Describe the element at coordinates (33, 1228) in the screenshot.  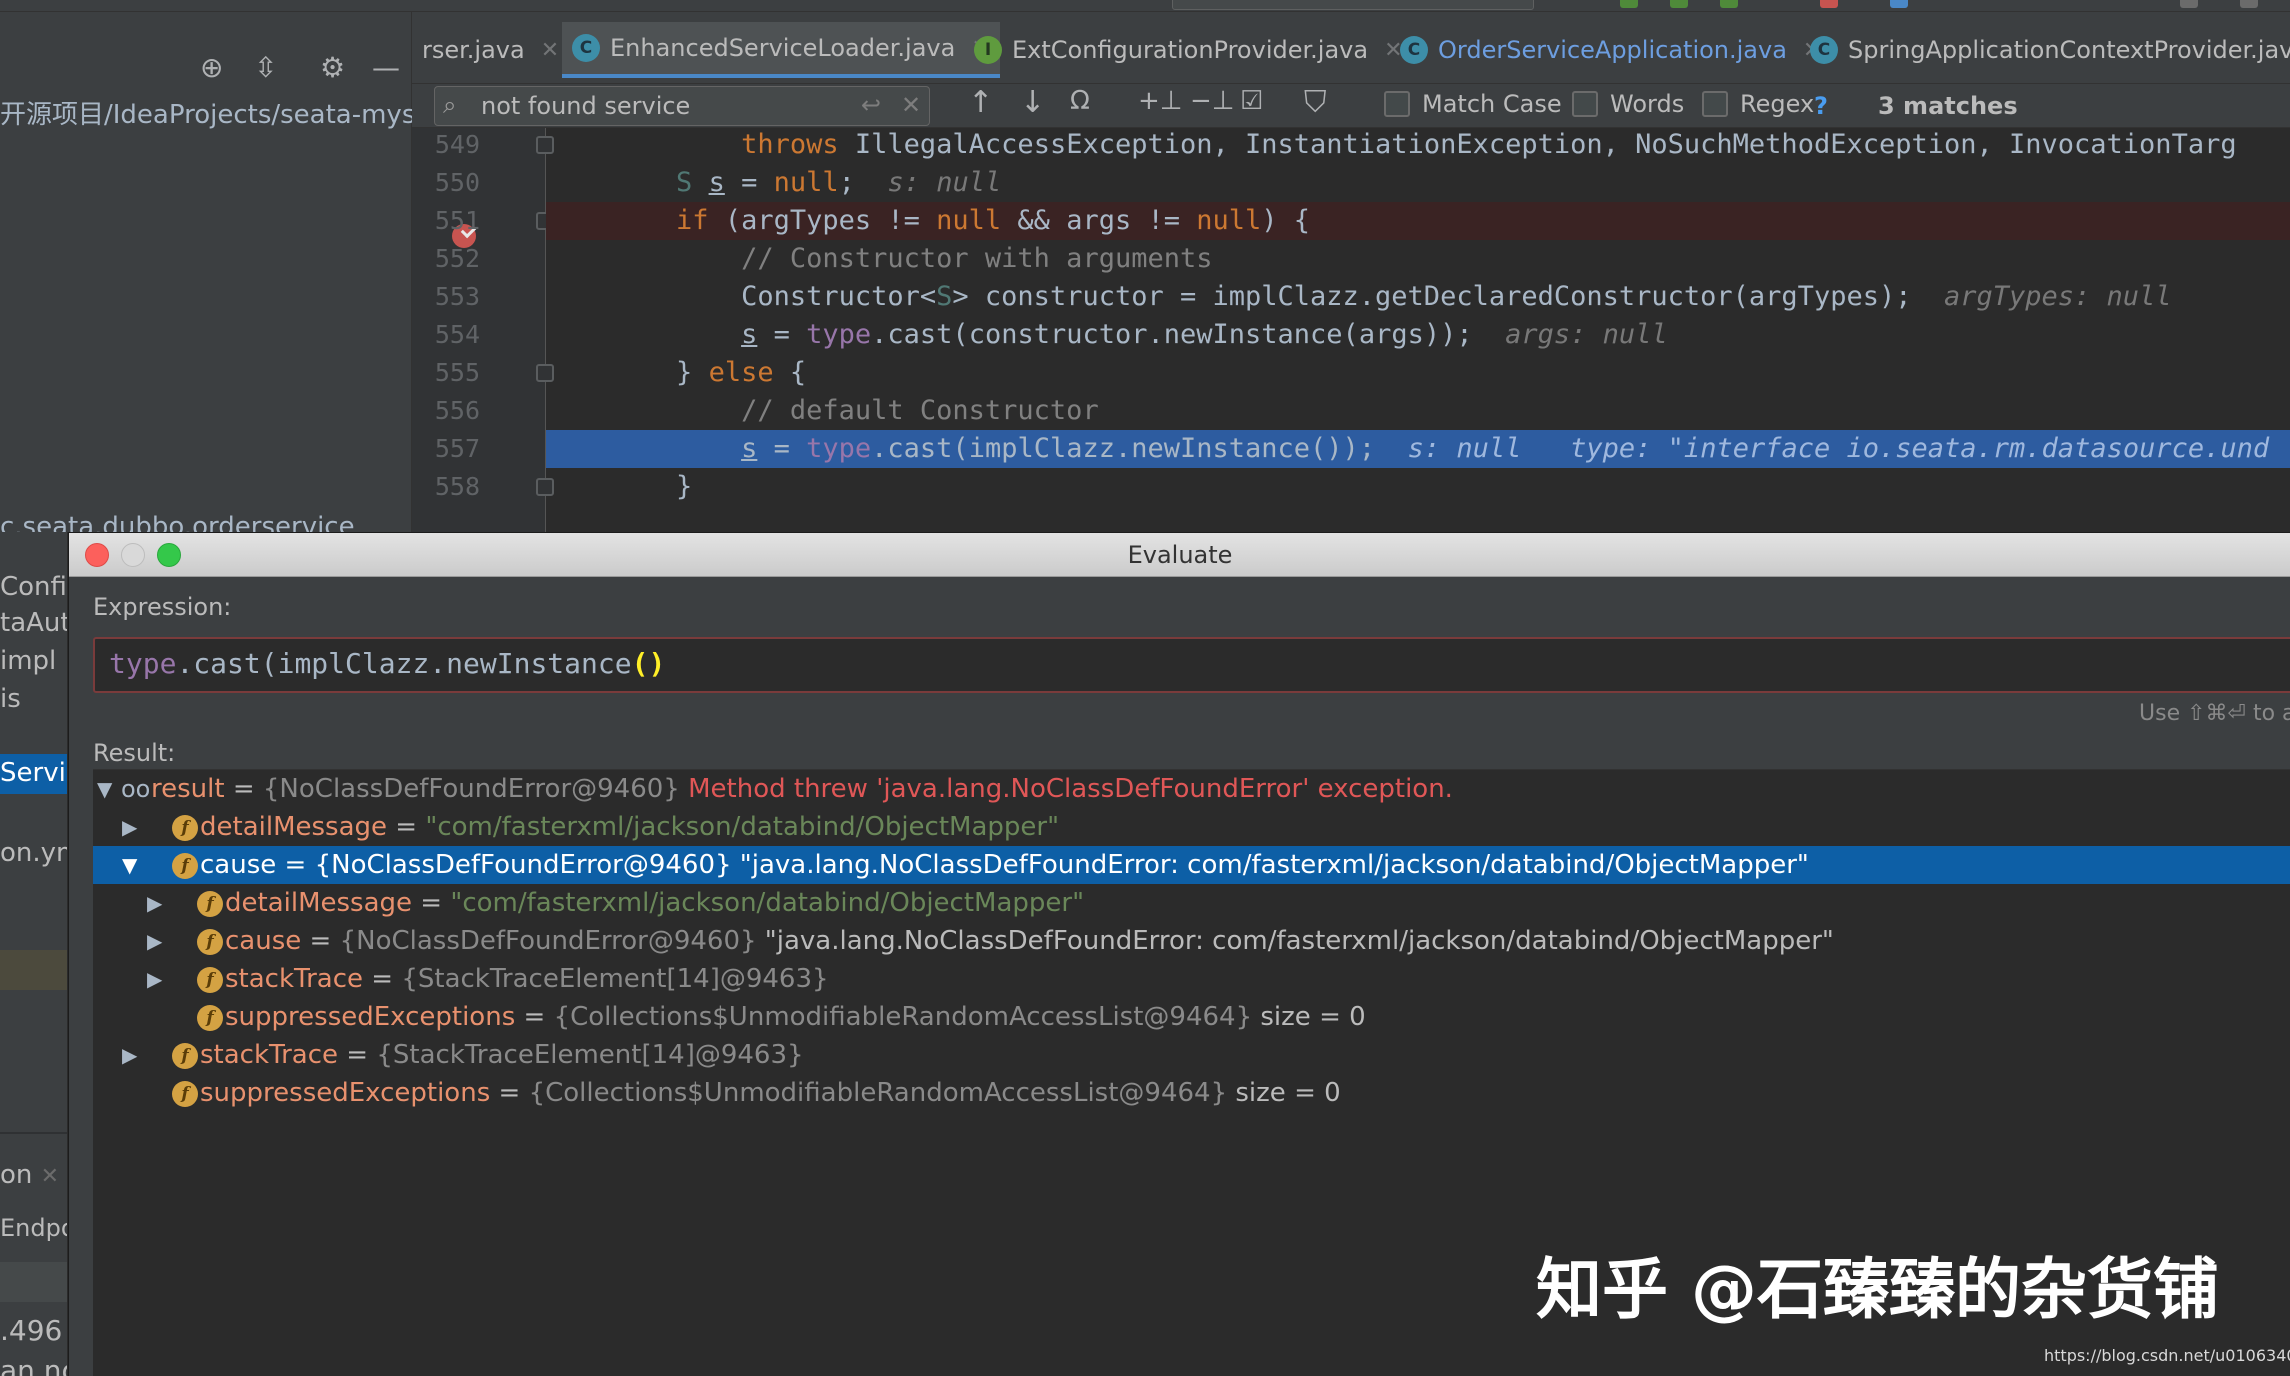
I see `endpoints-tab: Endpo` at that location.